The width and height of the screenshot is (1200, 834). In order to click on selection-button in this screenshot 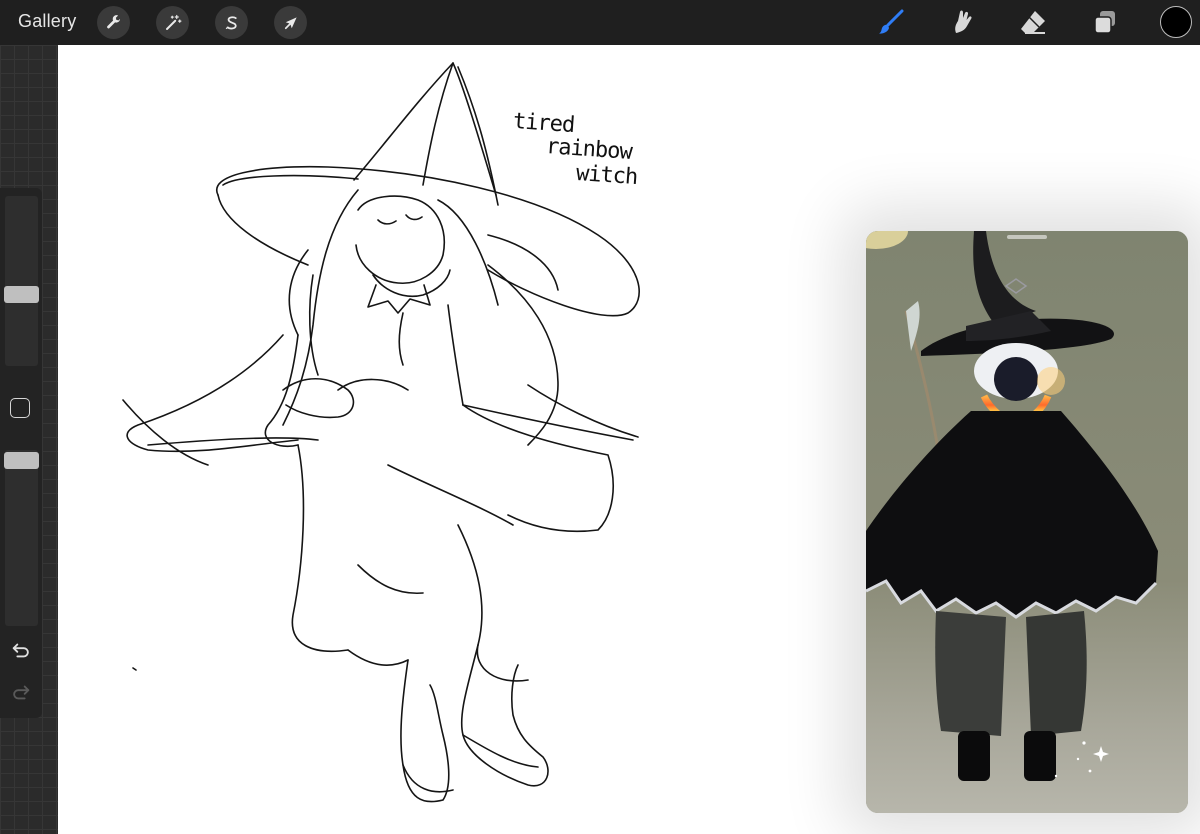, I will do `click(231, 22)`.